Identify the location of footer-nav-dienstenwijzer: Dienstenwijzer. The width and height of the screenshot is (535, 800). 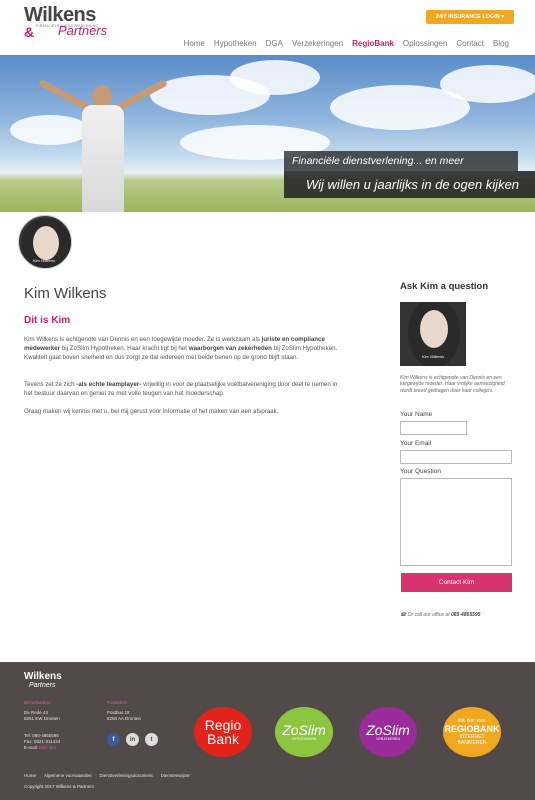
(175, 775).